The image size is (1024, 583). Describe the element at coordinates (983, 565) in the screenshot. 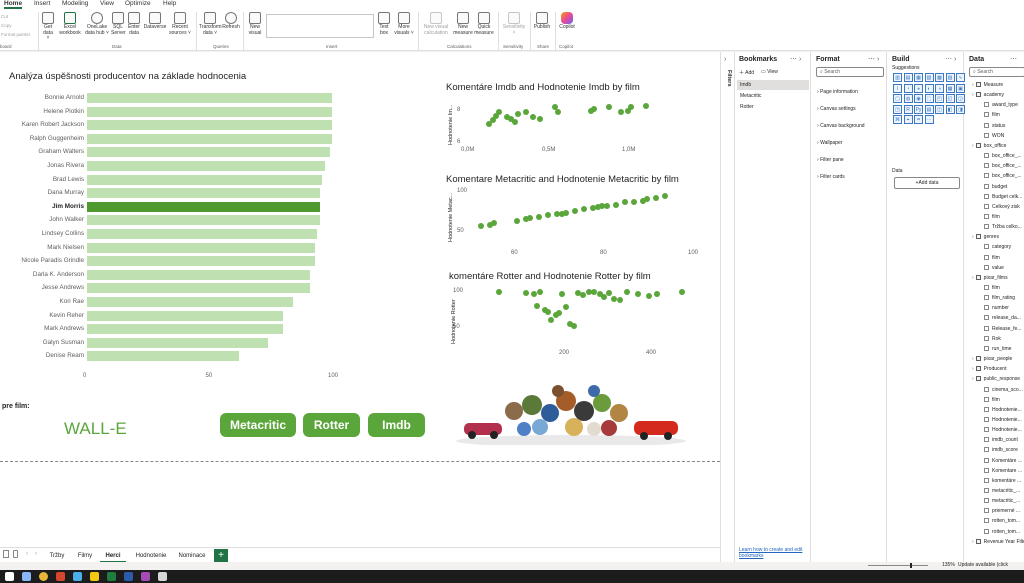

I see `update-available-link: Update available (click` at that location.